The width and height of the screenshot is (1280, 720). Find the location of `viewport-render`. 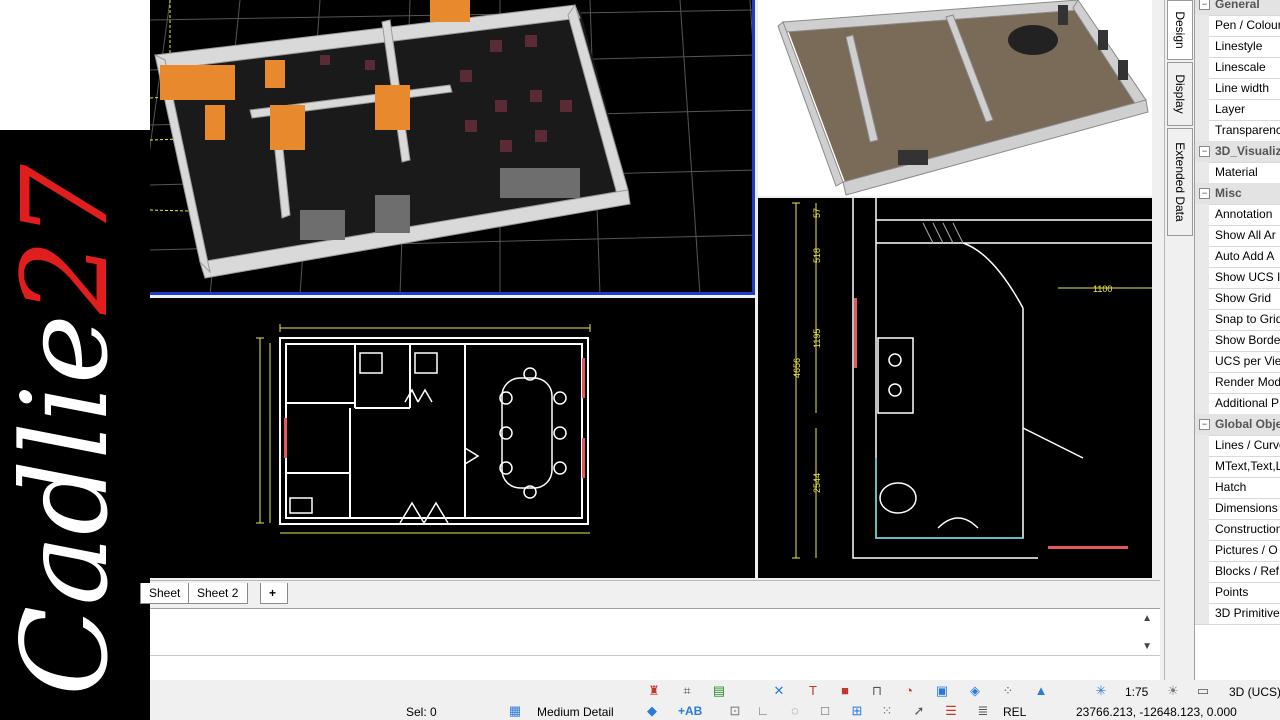

viewport-render is located at coordinates (955, 98).